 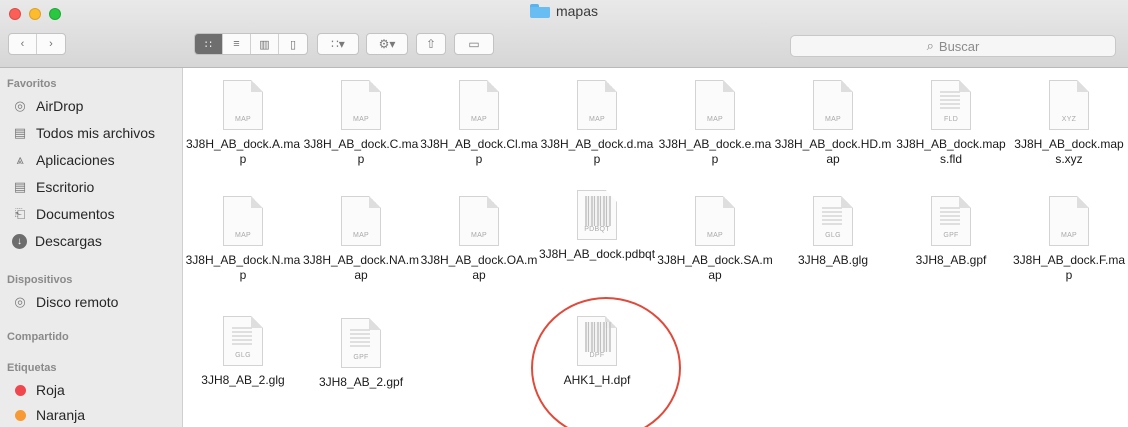 I want to click on nav-buttons: ‹ ›, so click(x=37, y=44).